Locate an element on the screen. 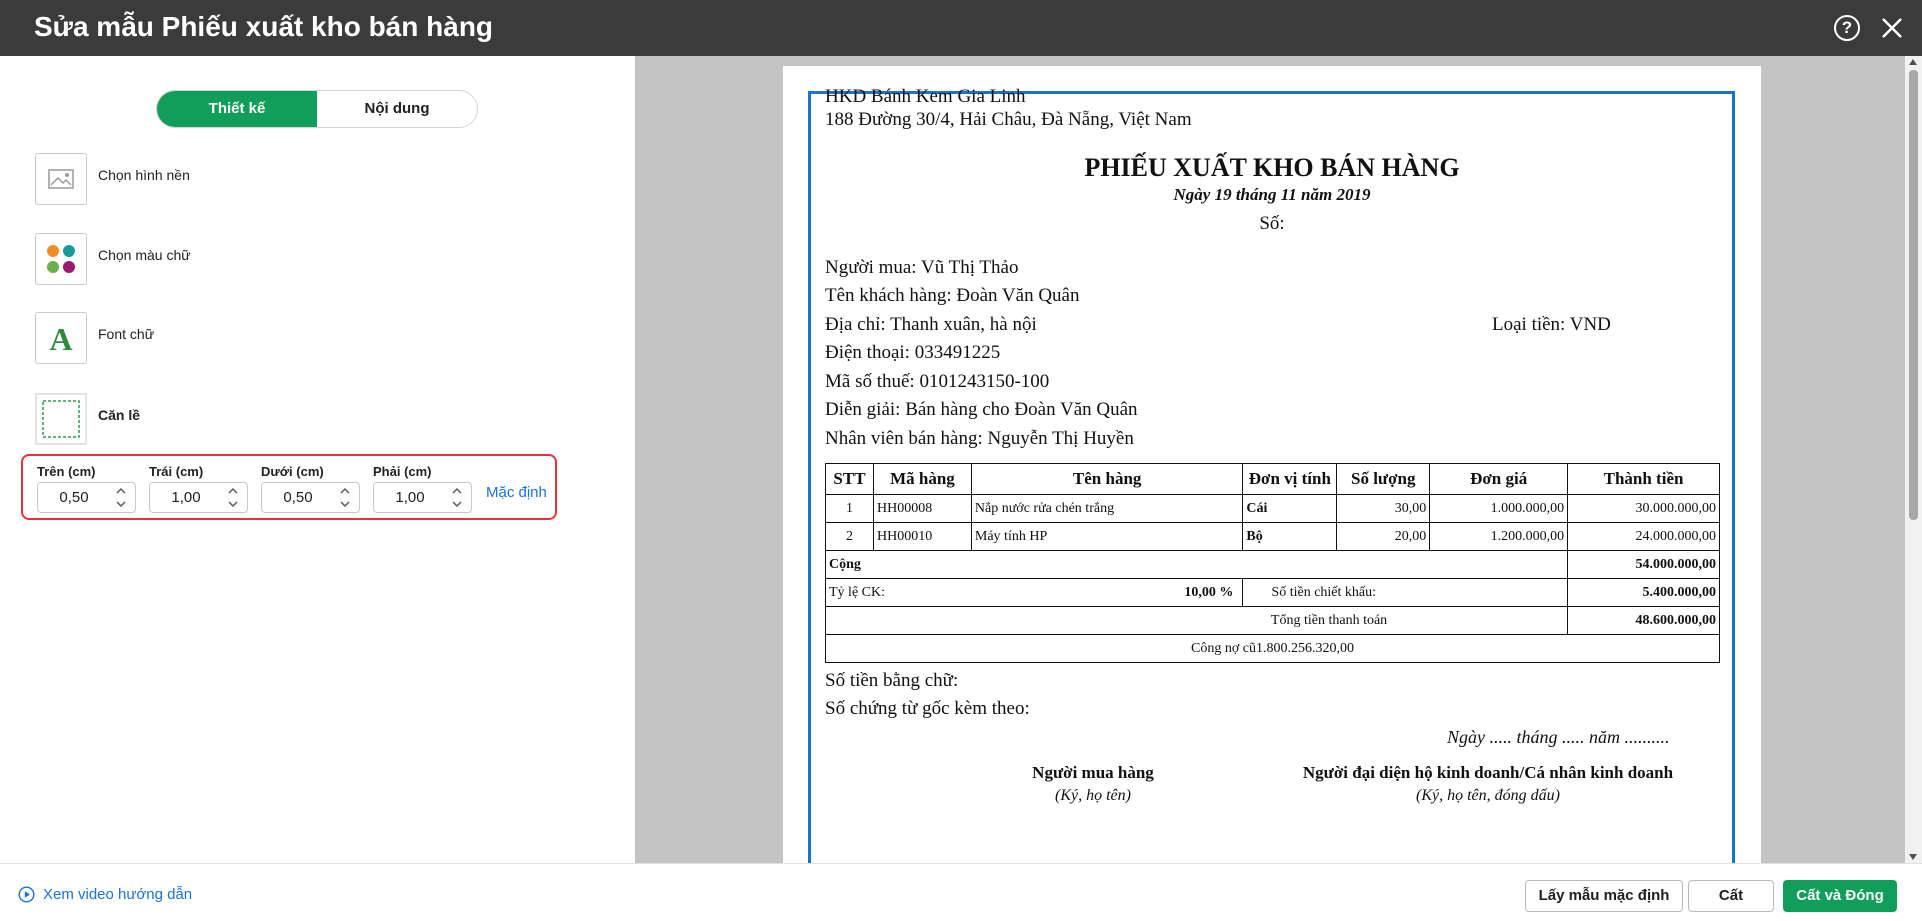  discount-rate-value: 10,00 % is located at coordinates (1209, 592).